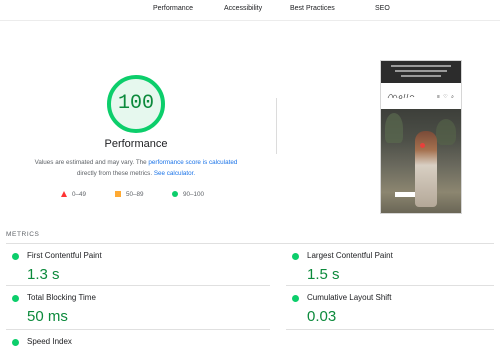 The image size is (500, 350). I want to click on calculator-link: See calculator., so click(174, 173).